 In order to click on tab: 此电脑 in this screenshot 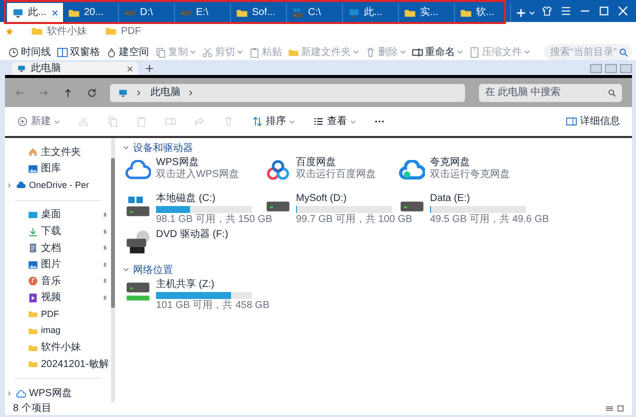, I will do `click(75, 68)`.